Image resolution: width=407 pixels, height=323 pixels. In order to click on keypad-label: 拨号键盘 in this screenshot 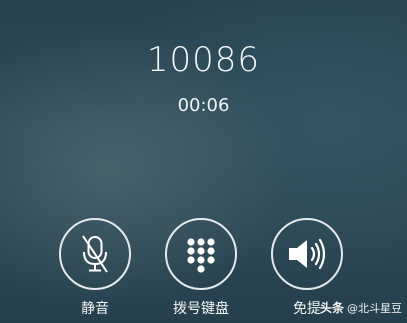, I will do `click(201, 309)`.